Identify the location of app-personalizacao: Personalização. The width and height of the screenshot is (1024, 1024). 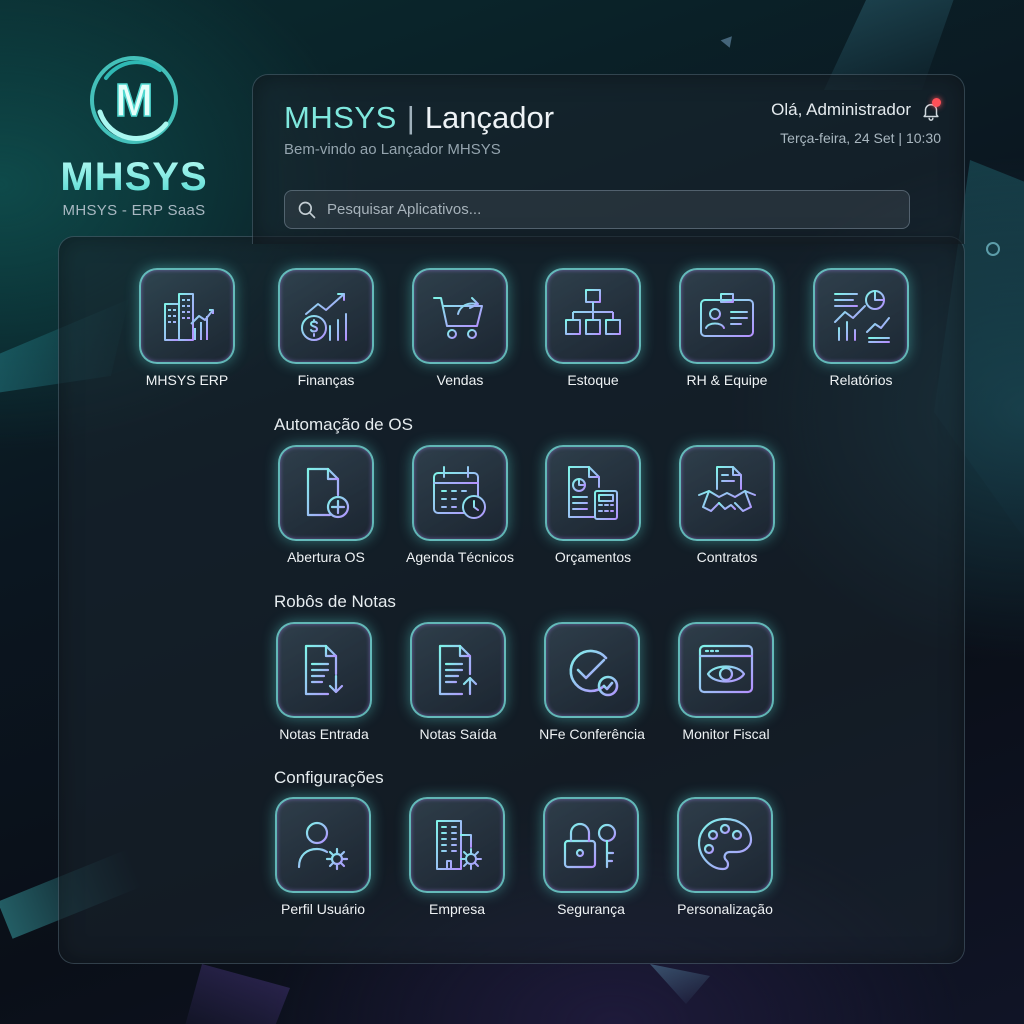
(725, 857).